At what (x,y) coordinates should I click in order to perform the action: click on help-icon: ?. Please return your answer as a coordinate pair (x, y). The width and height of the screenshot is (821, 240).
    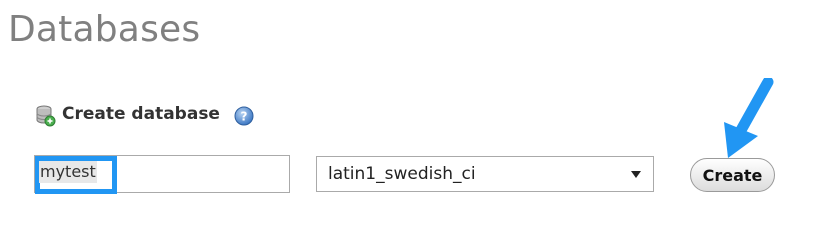
    Looking at the image, I should click on (244, 116).